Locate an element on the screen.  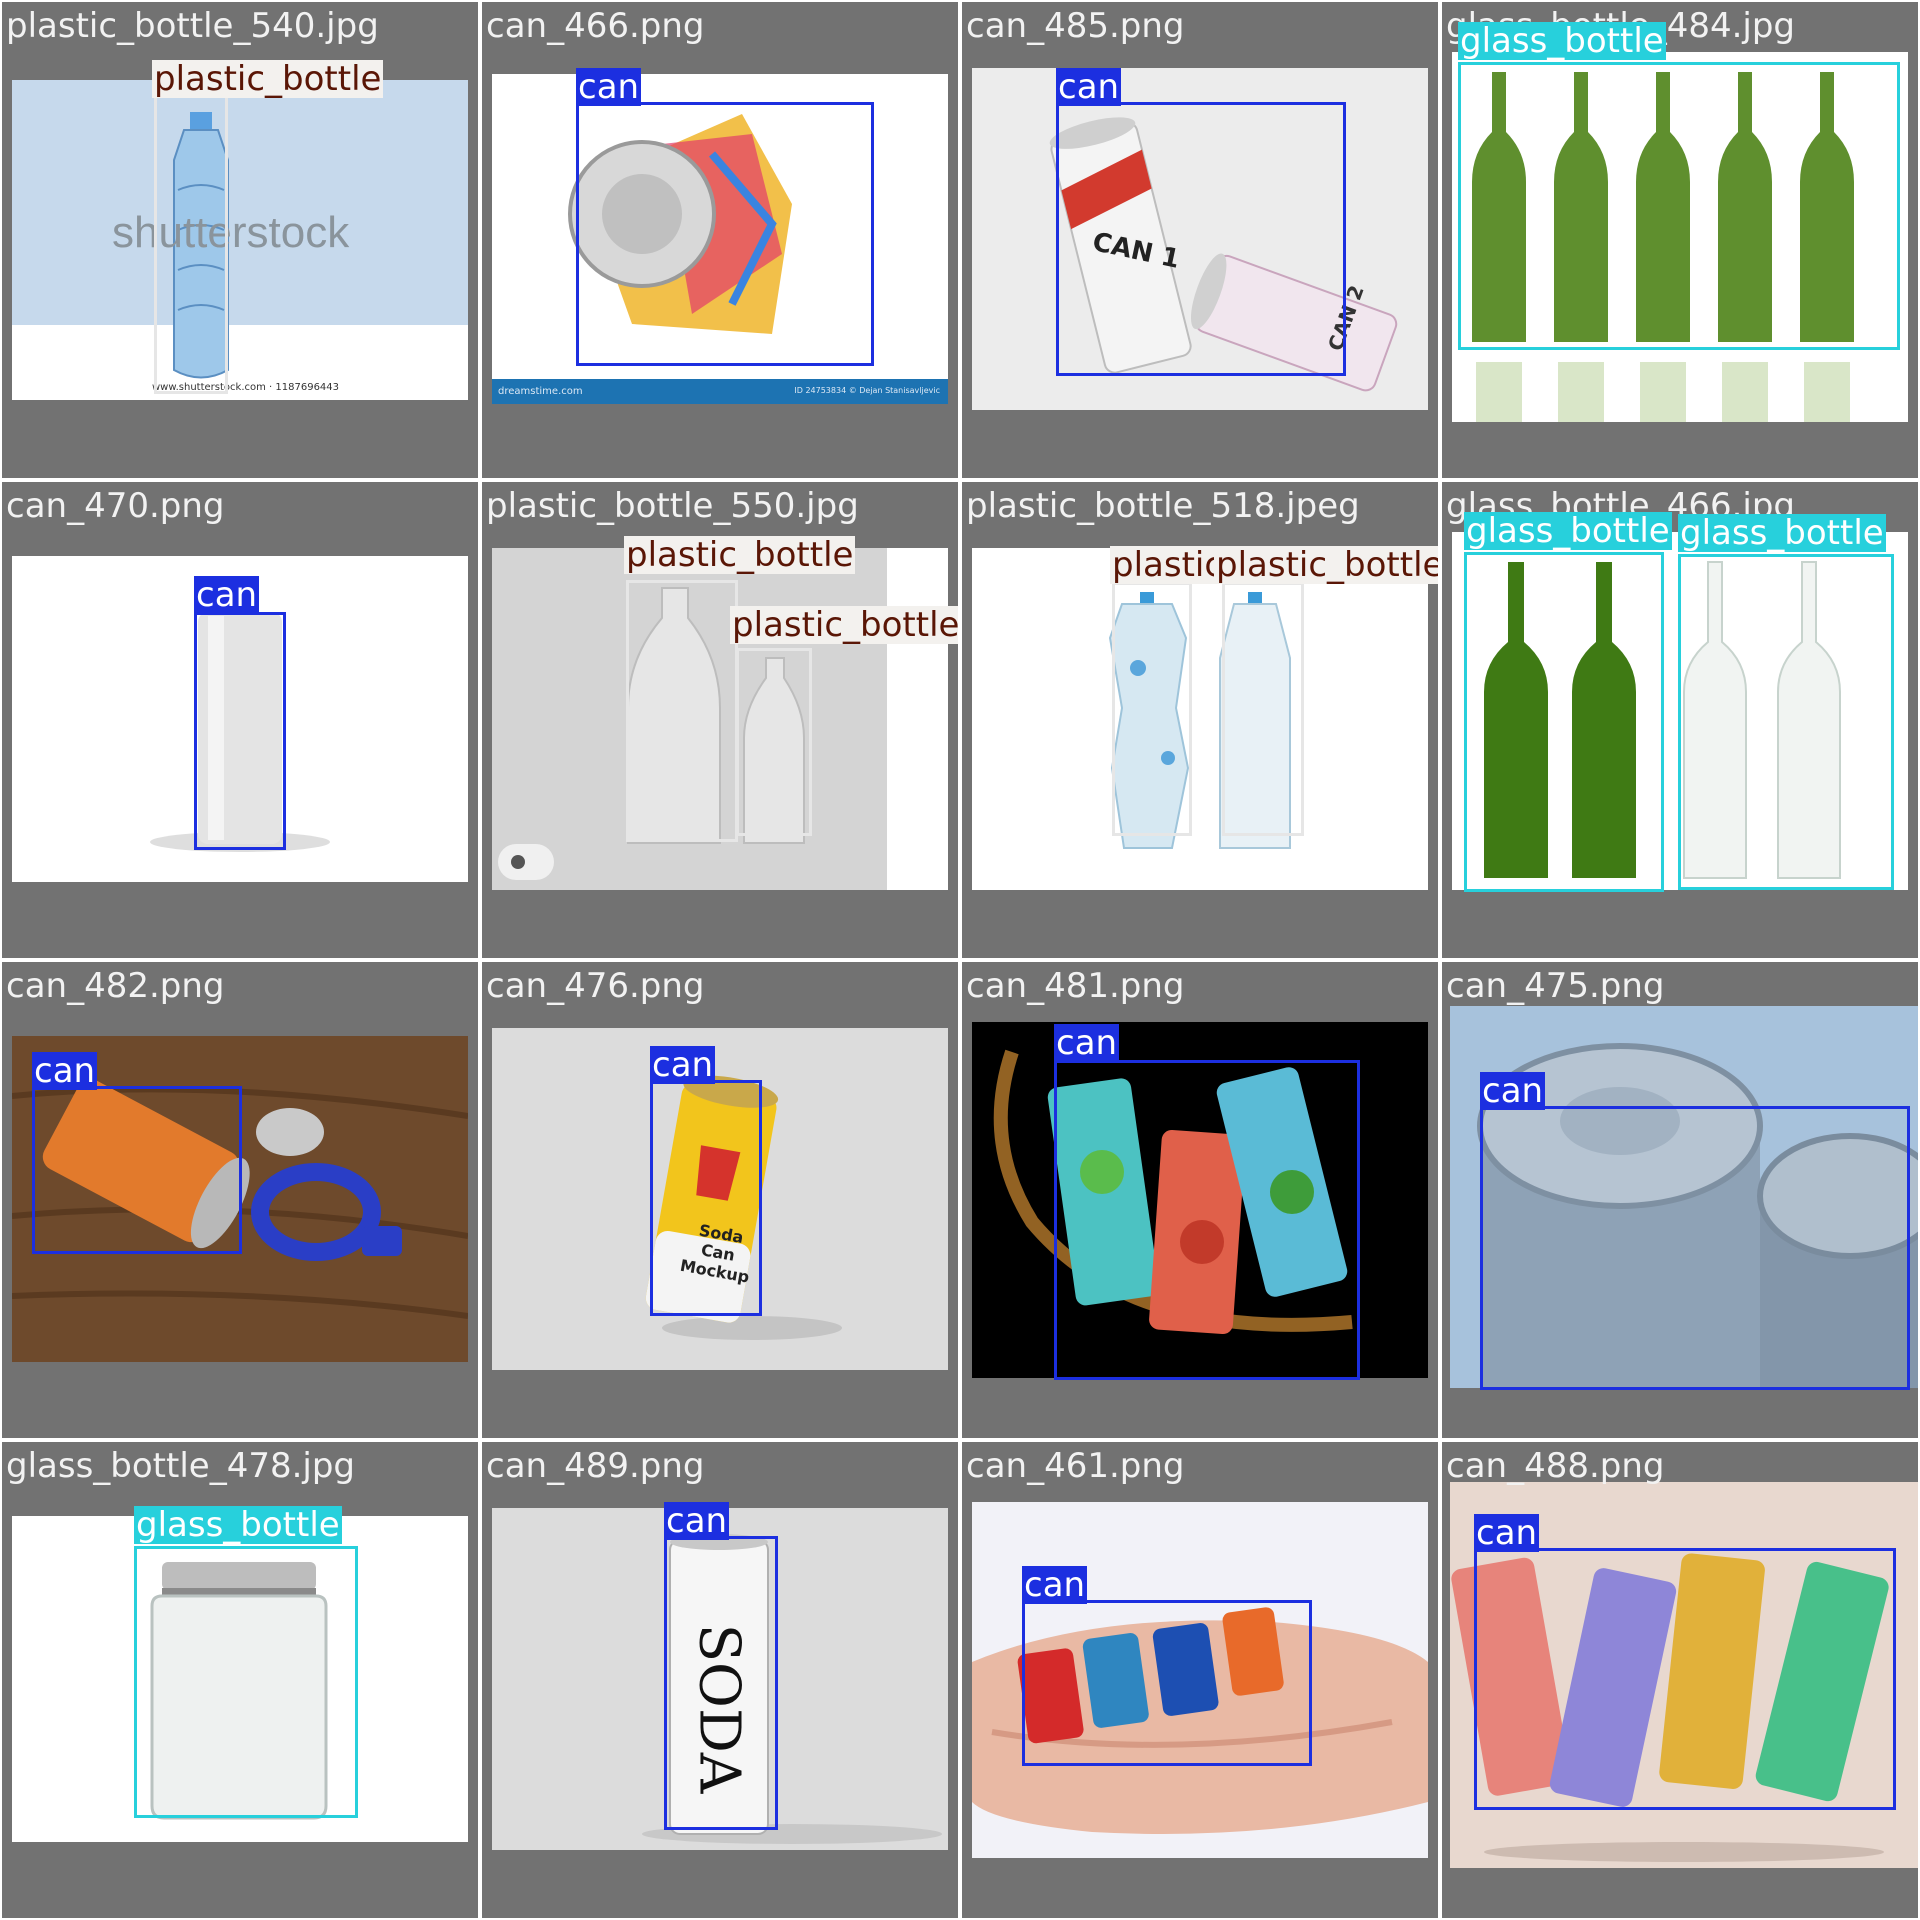
tile-can-461: can_461.png can is located at coordinates (1200, 1680).